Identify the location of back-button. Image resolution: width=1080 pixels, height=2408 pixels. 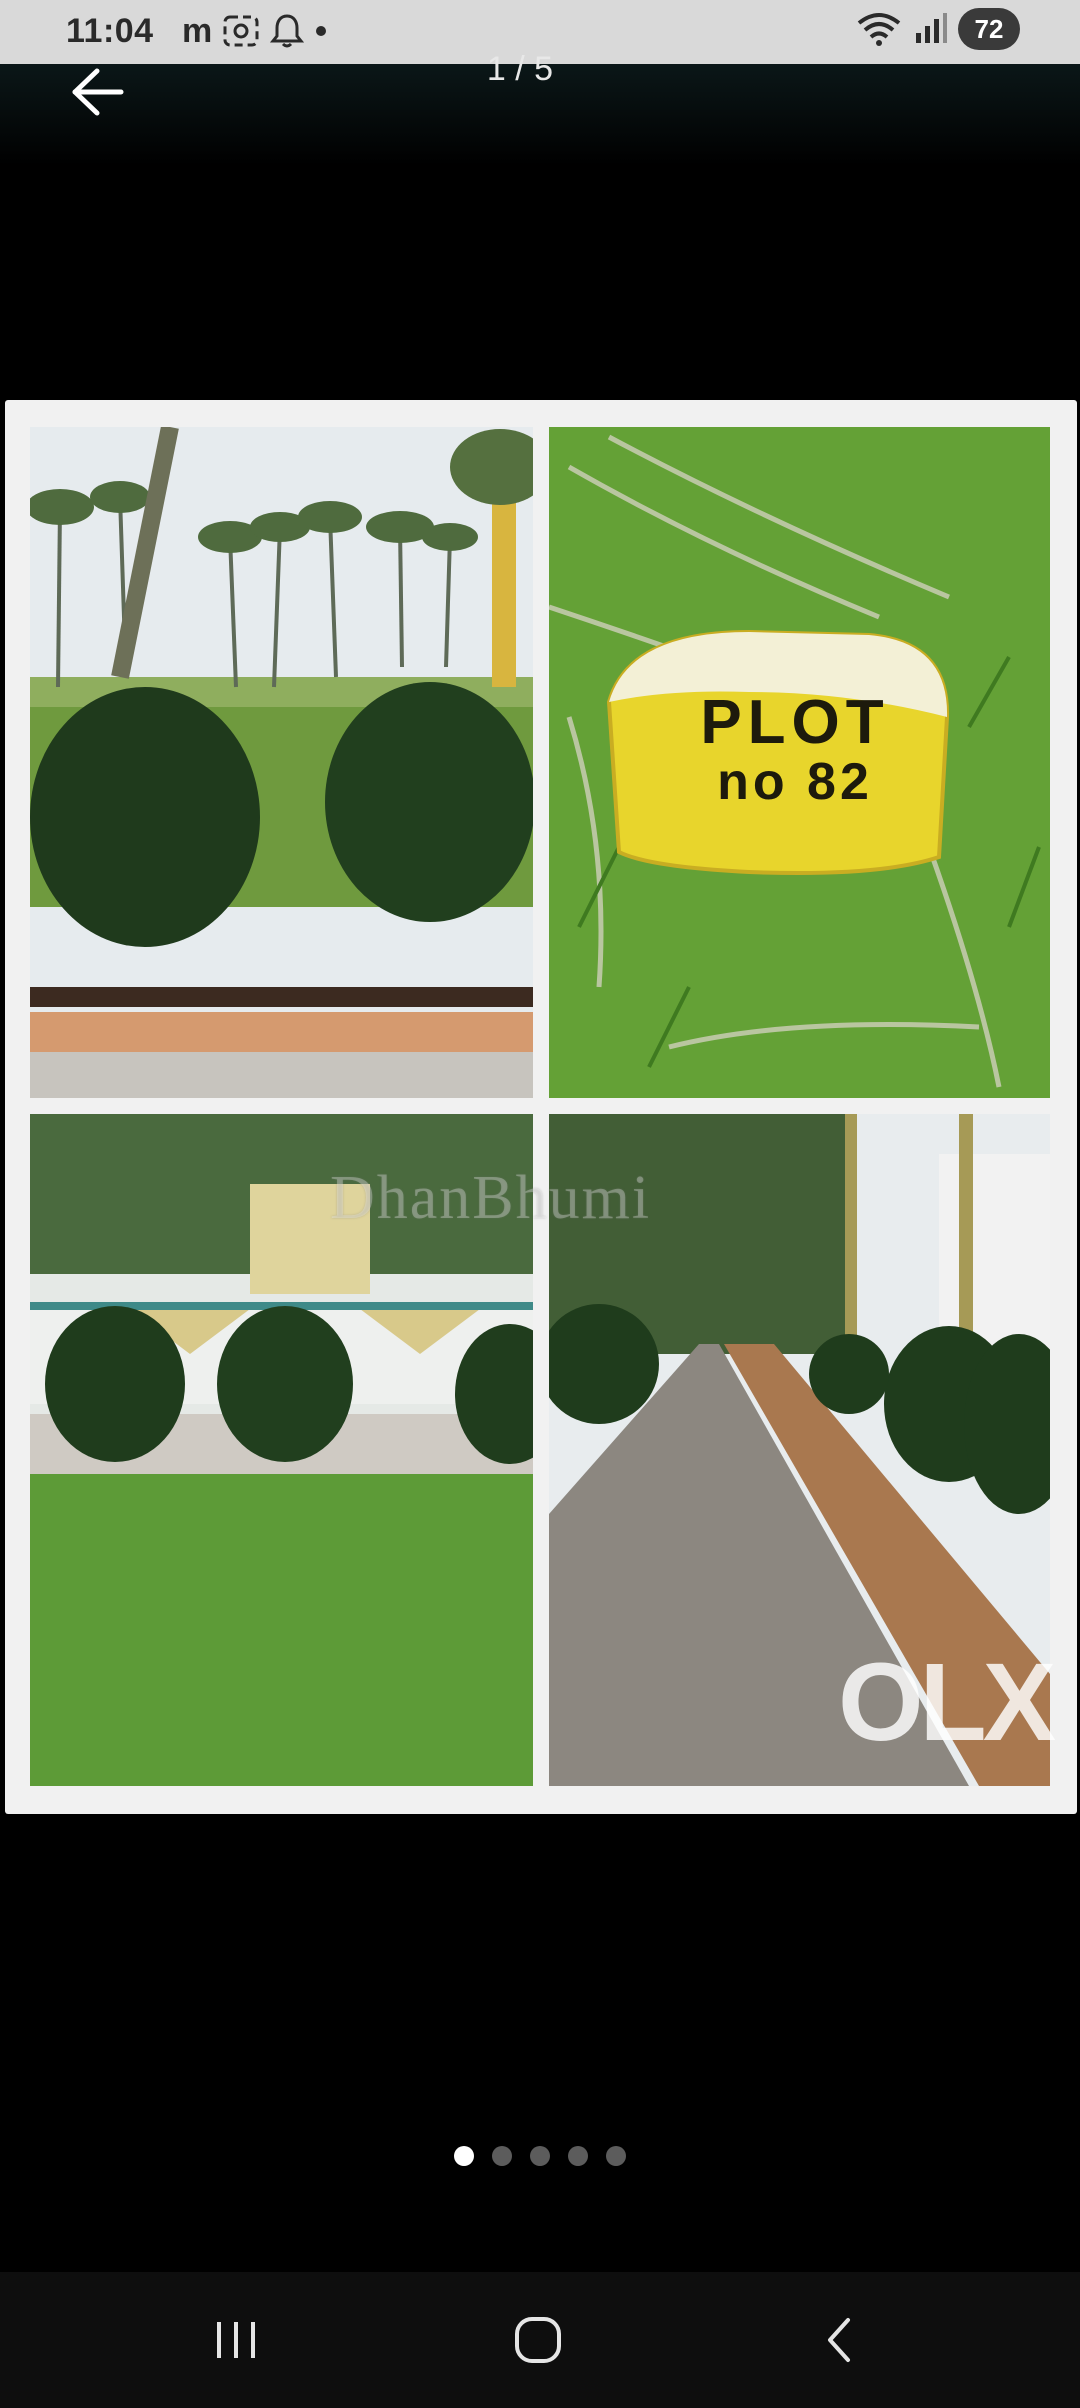
(97, 92).